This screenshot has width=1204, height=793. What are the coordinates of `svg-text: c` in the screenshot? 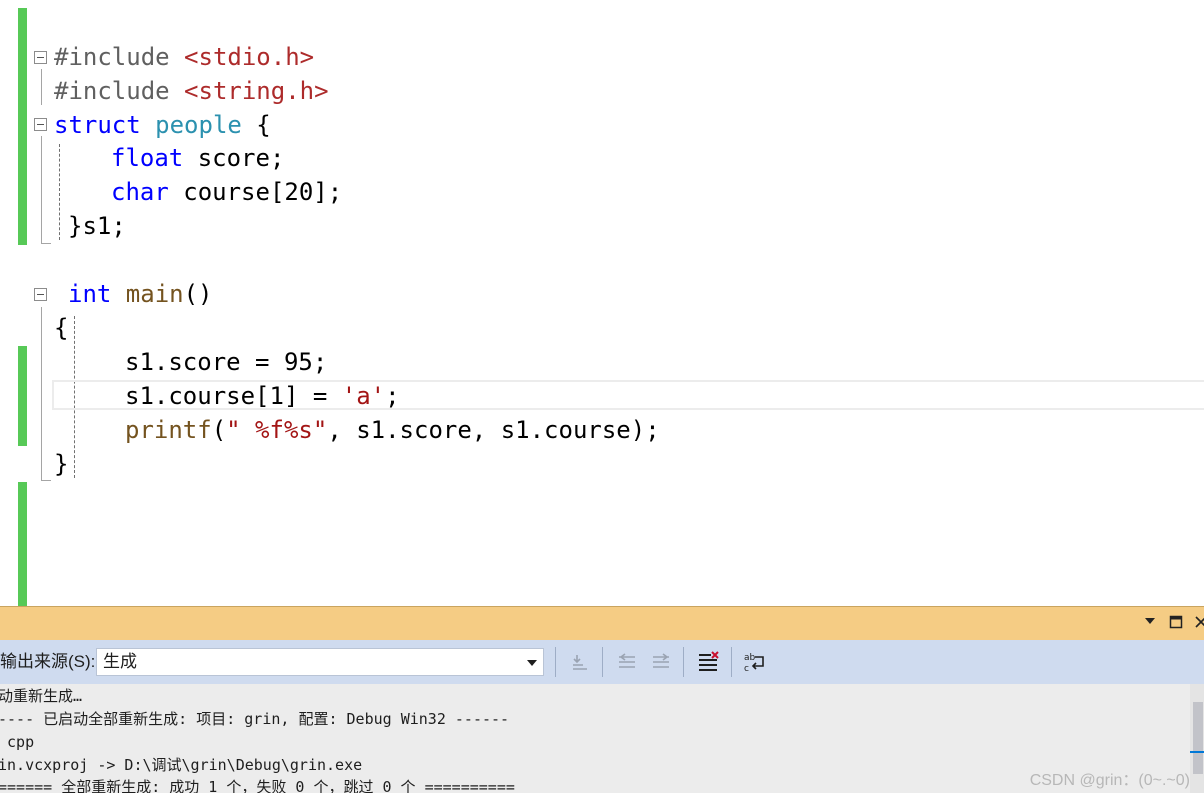 It's located at (746, 668).